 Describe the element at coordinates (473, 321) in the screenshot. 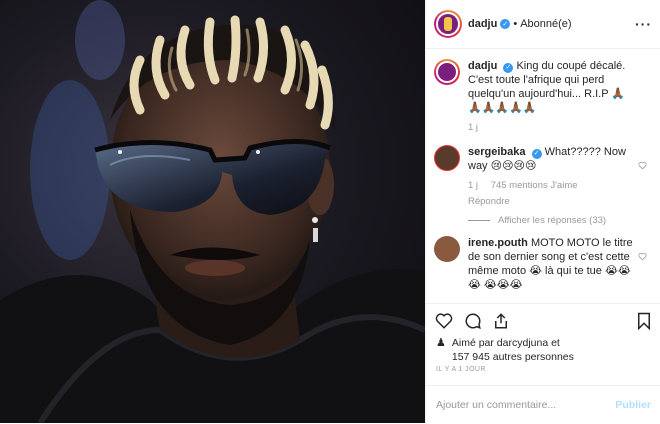

I see `comment-bubble-icon` at that location.